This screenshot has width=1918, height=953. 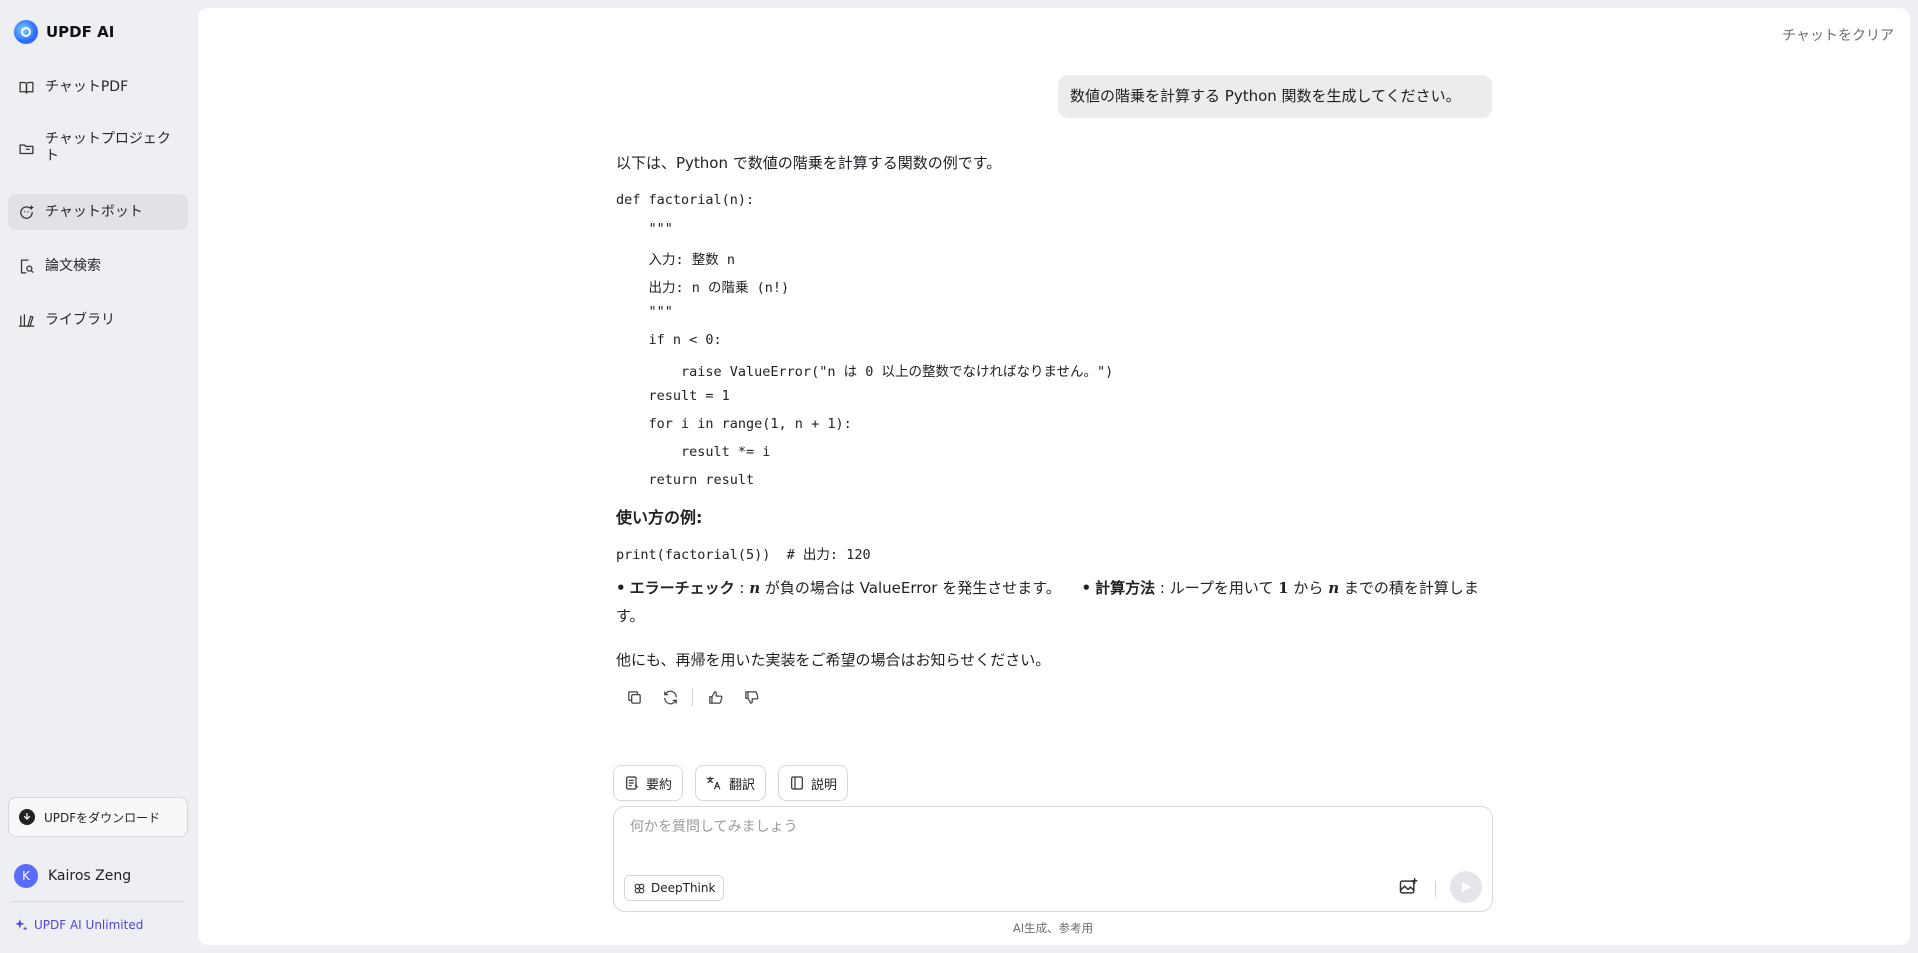 What do you see at coordinates (634, 697) in the screenshot?
I see `copy-icon` at bounding box center [634, 697].